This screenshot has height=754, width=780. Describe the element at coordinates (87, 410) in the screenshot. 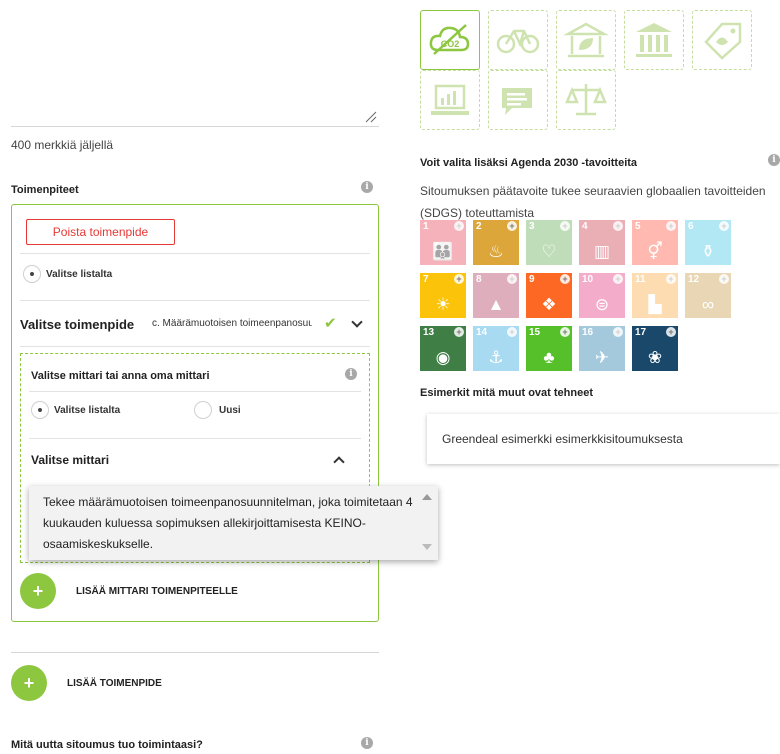

I see `metric-from-list-label: Valitse listalta` at that location.